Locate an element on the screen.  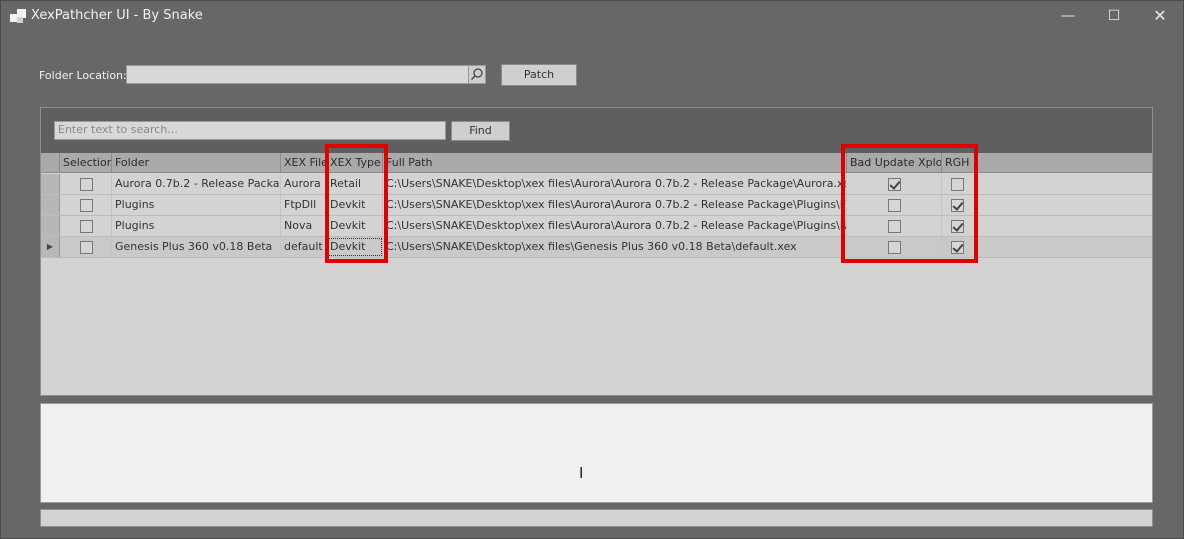
close-button: ✕ is located at coordinates (1160, 17).